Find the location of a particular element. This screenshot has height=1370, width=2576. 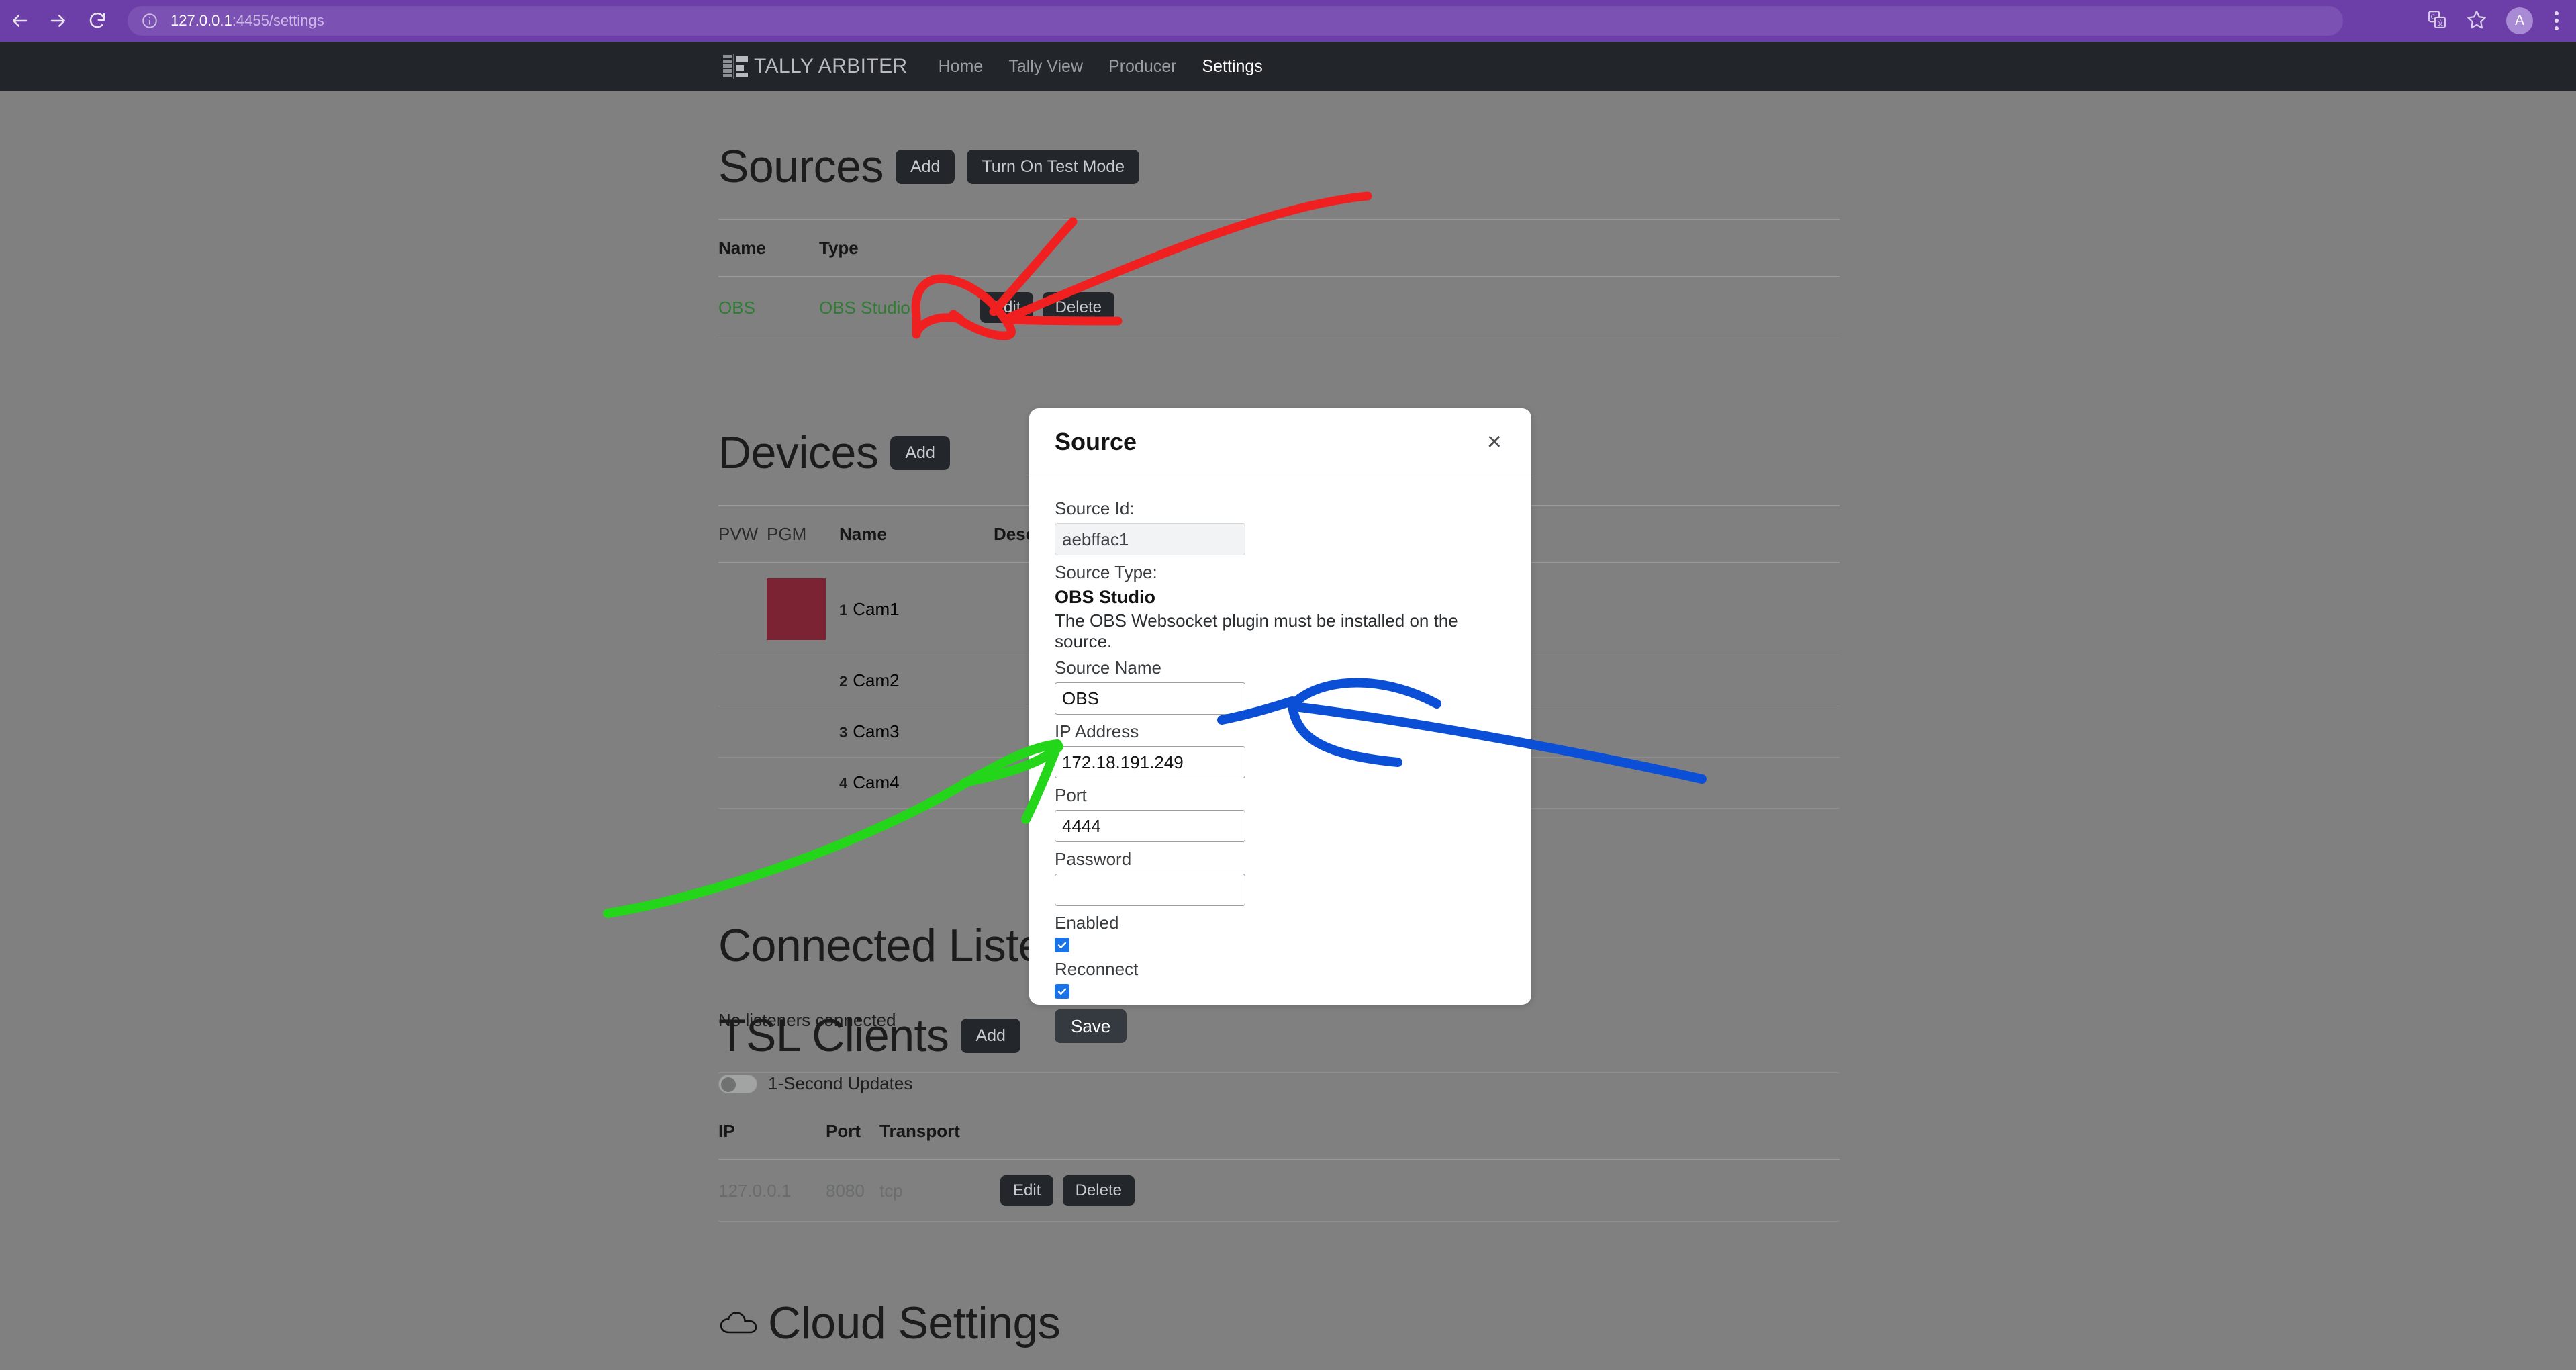

device-name-cell: 3 Cam3 is located at coordinates (916, 732).